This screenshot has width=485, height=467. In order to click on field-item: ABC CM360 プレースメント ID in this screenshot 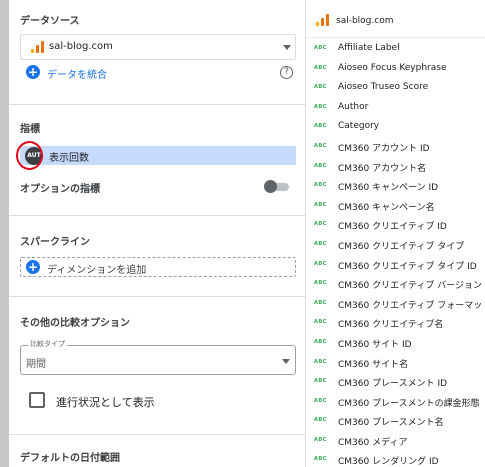, I will do `click(395, 382)`.